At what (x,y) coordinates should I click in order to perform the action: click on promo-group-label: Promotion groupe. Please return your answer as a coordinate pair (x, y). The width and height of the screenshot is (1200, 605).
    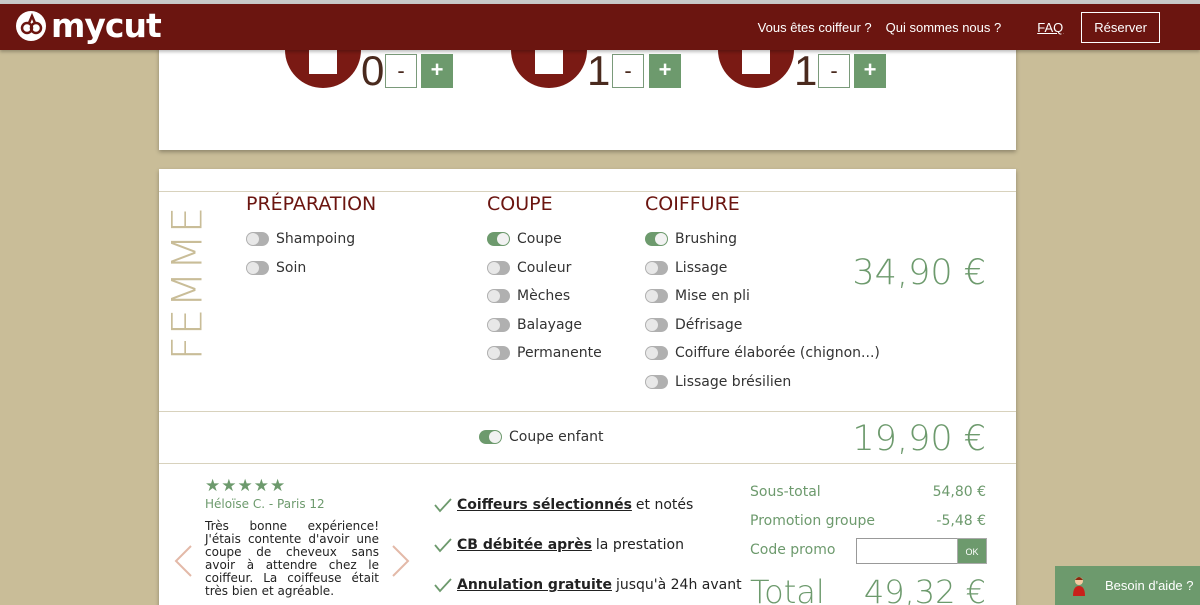
    Looking at the image, I should click on (812, 521).